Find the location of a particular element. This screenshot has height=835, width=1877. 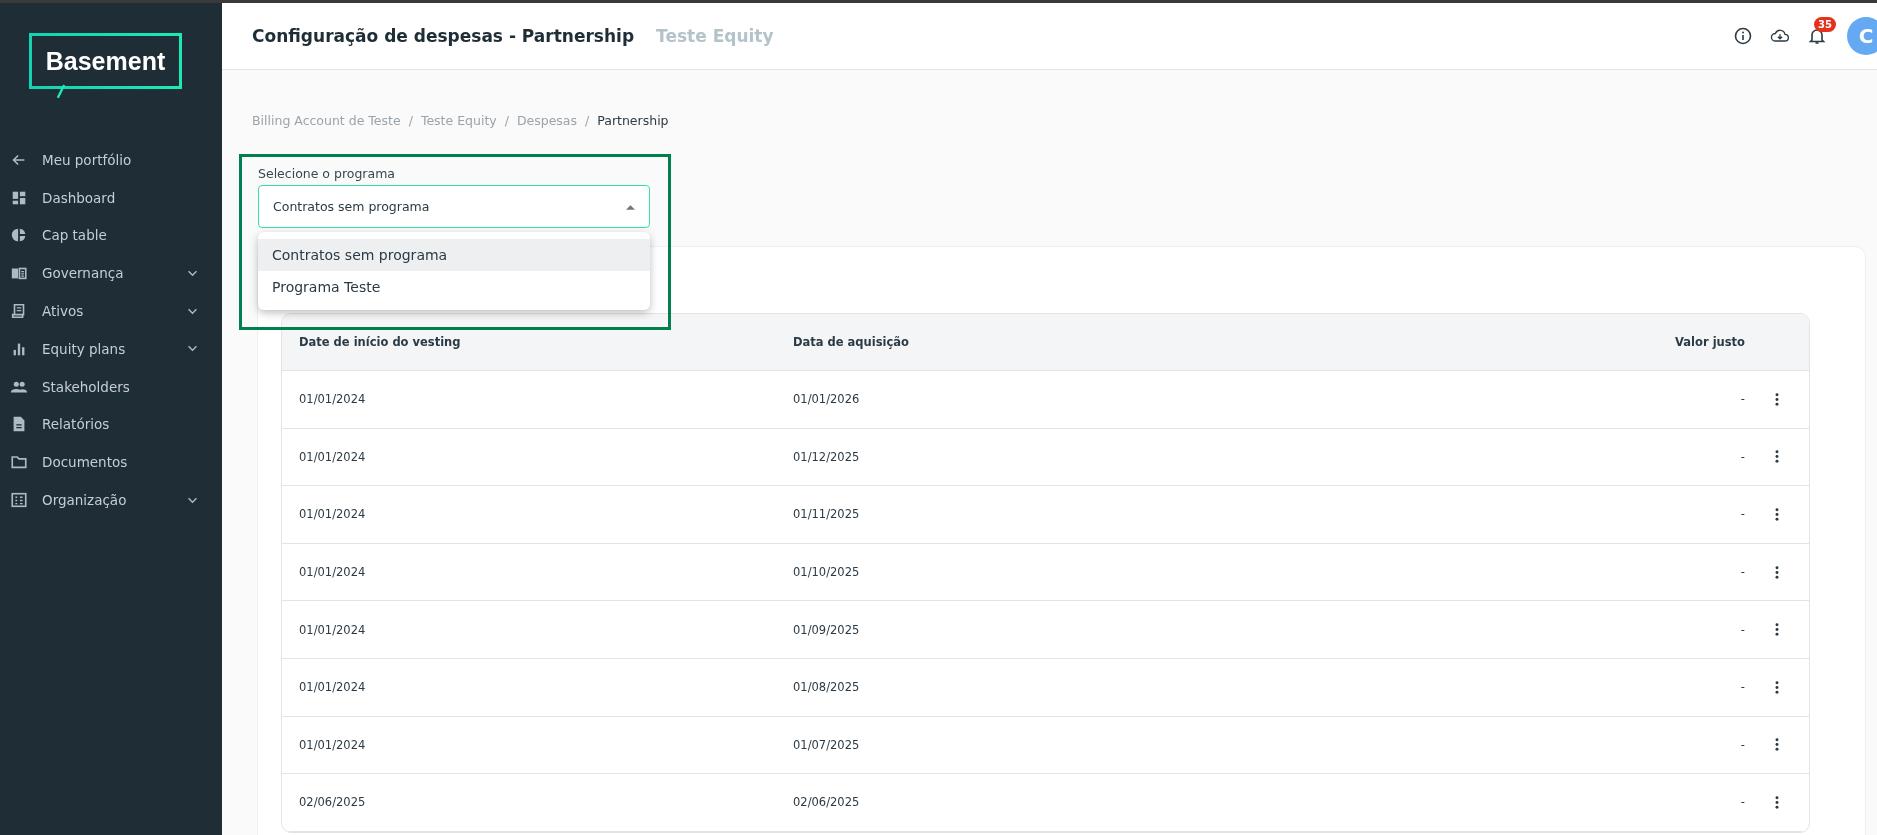

breadcrumb-current: Partnership is located at coordinates (633, 120).